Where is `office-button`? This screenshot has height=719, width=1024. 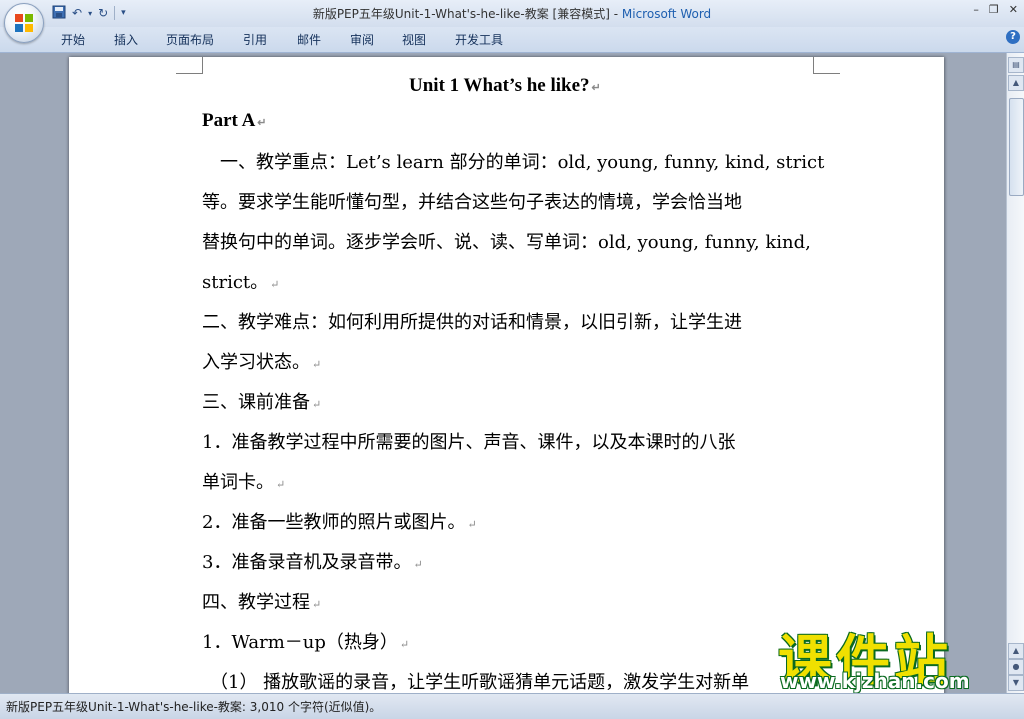
office-button is located at coordinates (24, 23).